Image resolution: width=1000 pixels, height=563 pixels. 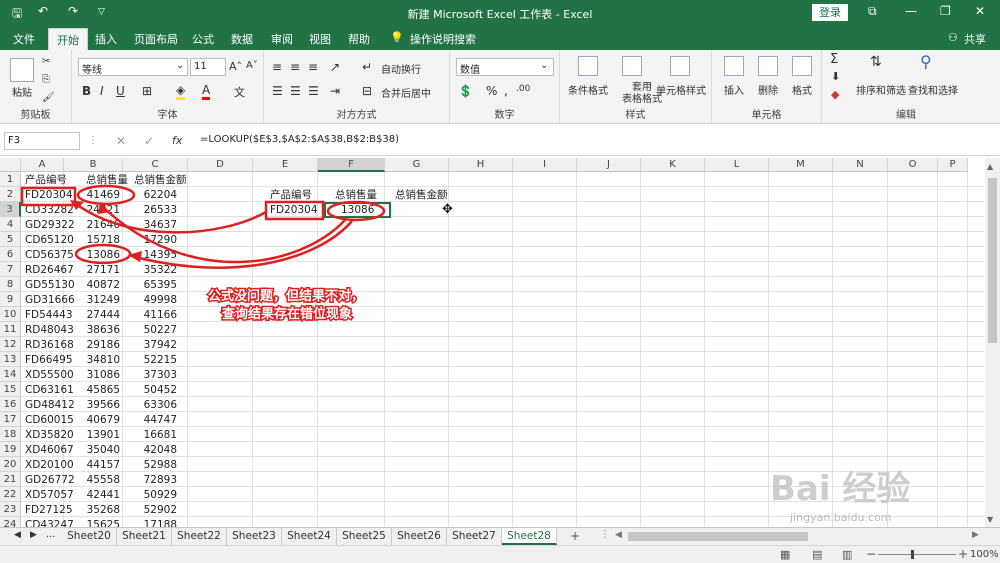 I want to click on tab-split-icon: ⋮, so click(x=605, y=534).